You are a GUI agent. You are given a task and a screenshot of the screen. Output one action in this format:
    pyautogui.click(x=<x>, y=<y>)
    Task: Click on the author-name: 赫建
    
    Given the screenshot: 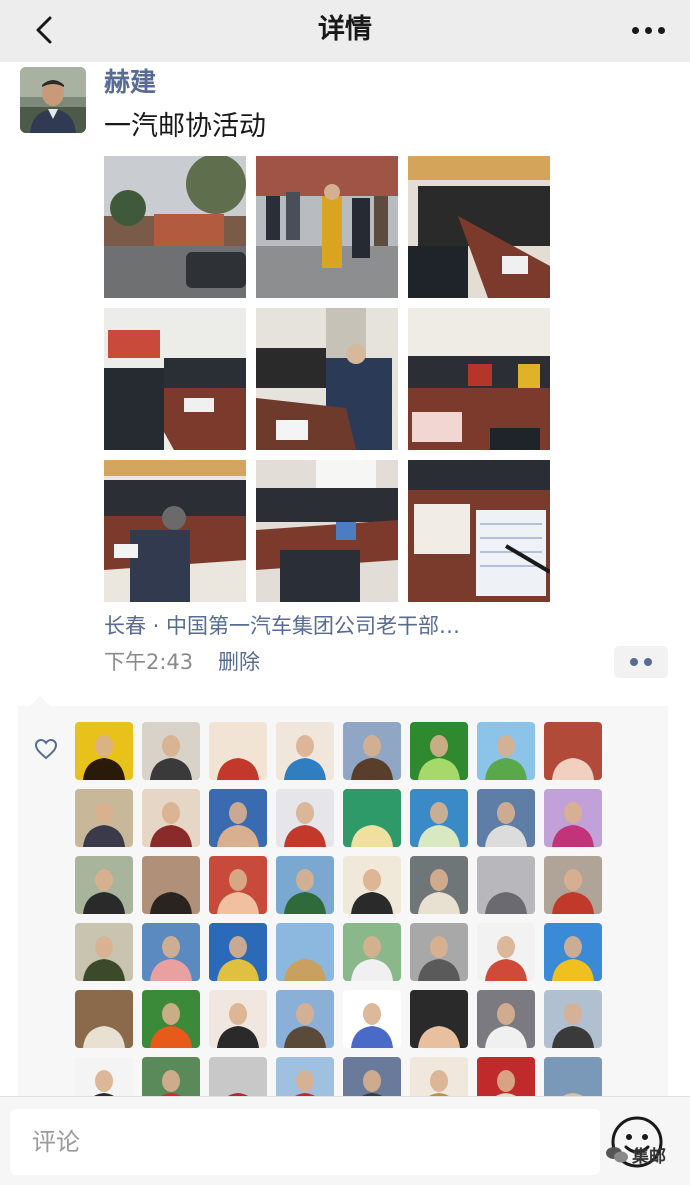 What is the action you would take?
    pyautogui.click(x=130, y=83)
    